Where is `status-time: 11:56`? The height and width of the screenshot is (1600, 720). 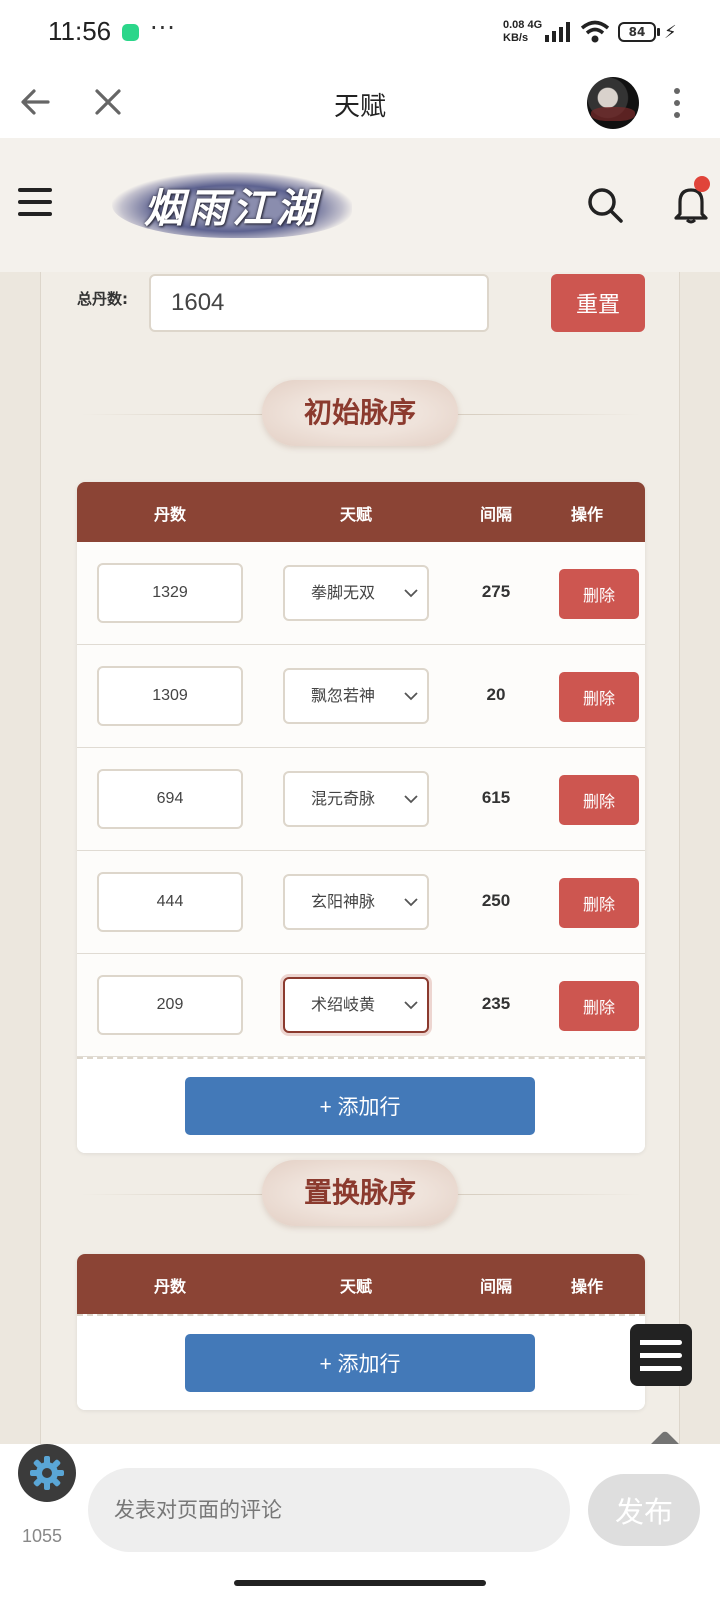 status-time: 11:56 is located at coordinates (80, 31).